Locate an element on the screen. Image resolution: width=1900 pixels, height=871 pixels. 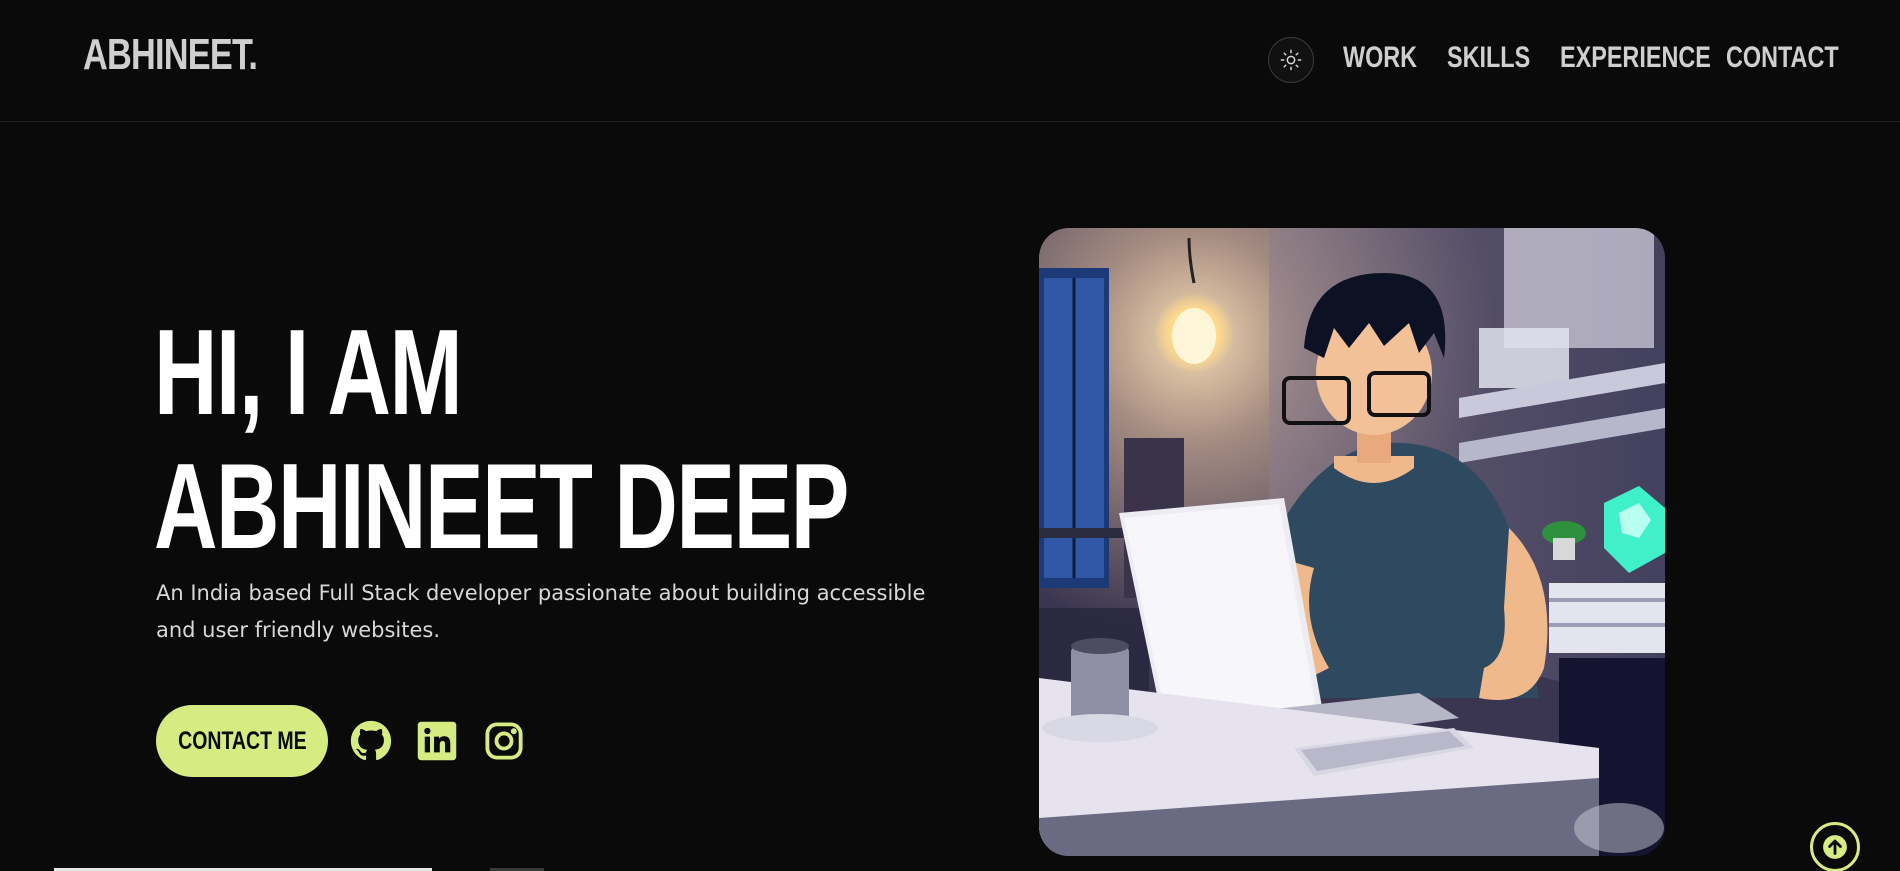
contact-me-button: CONTACT ME is located at coordinates (242, 741).